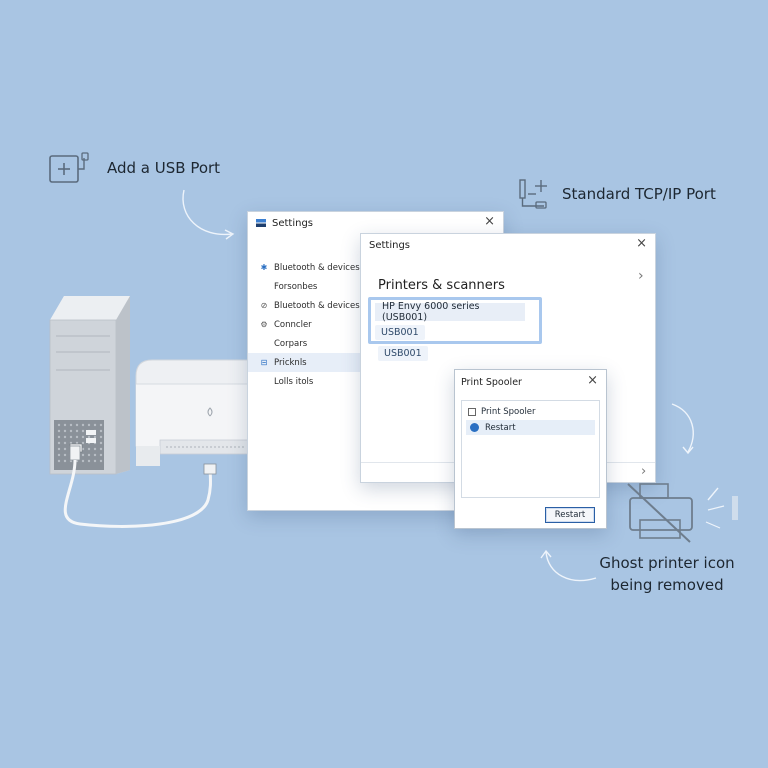  I want to click on gear-icon: ⚙, so click(264, 324).